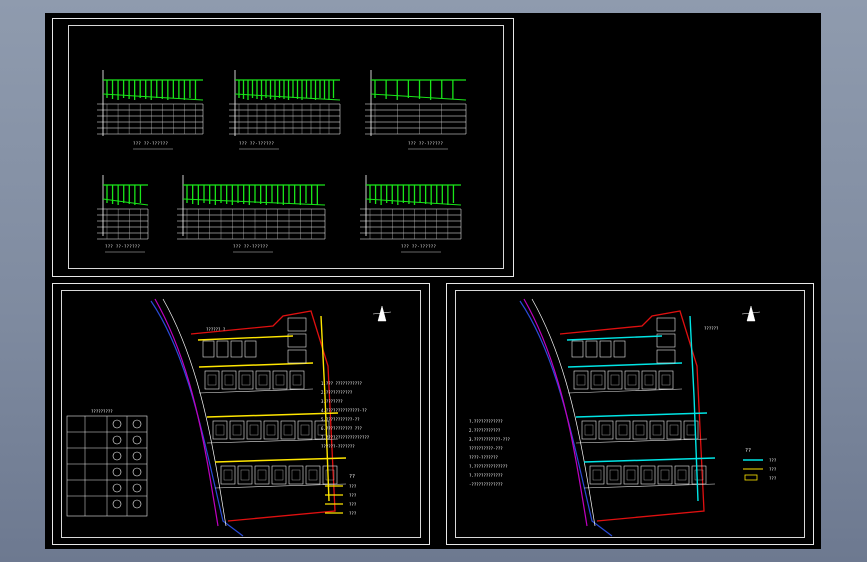 This screenshot has height=562, width=867. I want to click on legend-pit-sample, so click(751, 477).